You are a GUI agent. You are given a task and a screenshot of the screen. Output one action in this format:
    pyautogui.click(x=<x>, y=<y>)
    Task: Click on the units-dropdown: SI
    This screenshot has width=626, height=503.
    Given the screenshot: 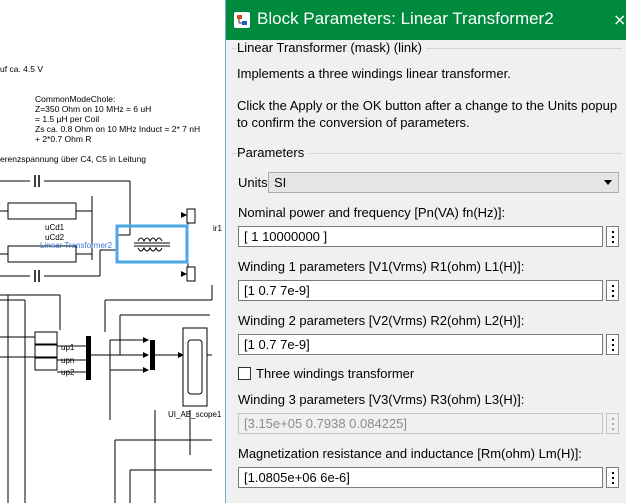 What is the action you would take?
    pyautogui.click(x=443, y=182)
    